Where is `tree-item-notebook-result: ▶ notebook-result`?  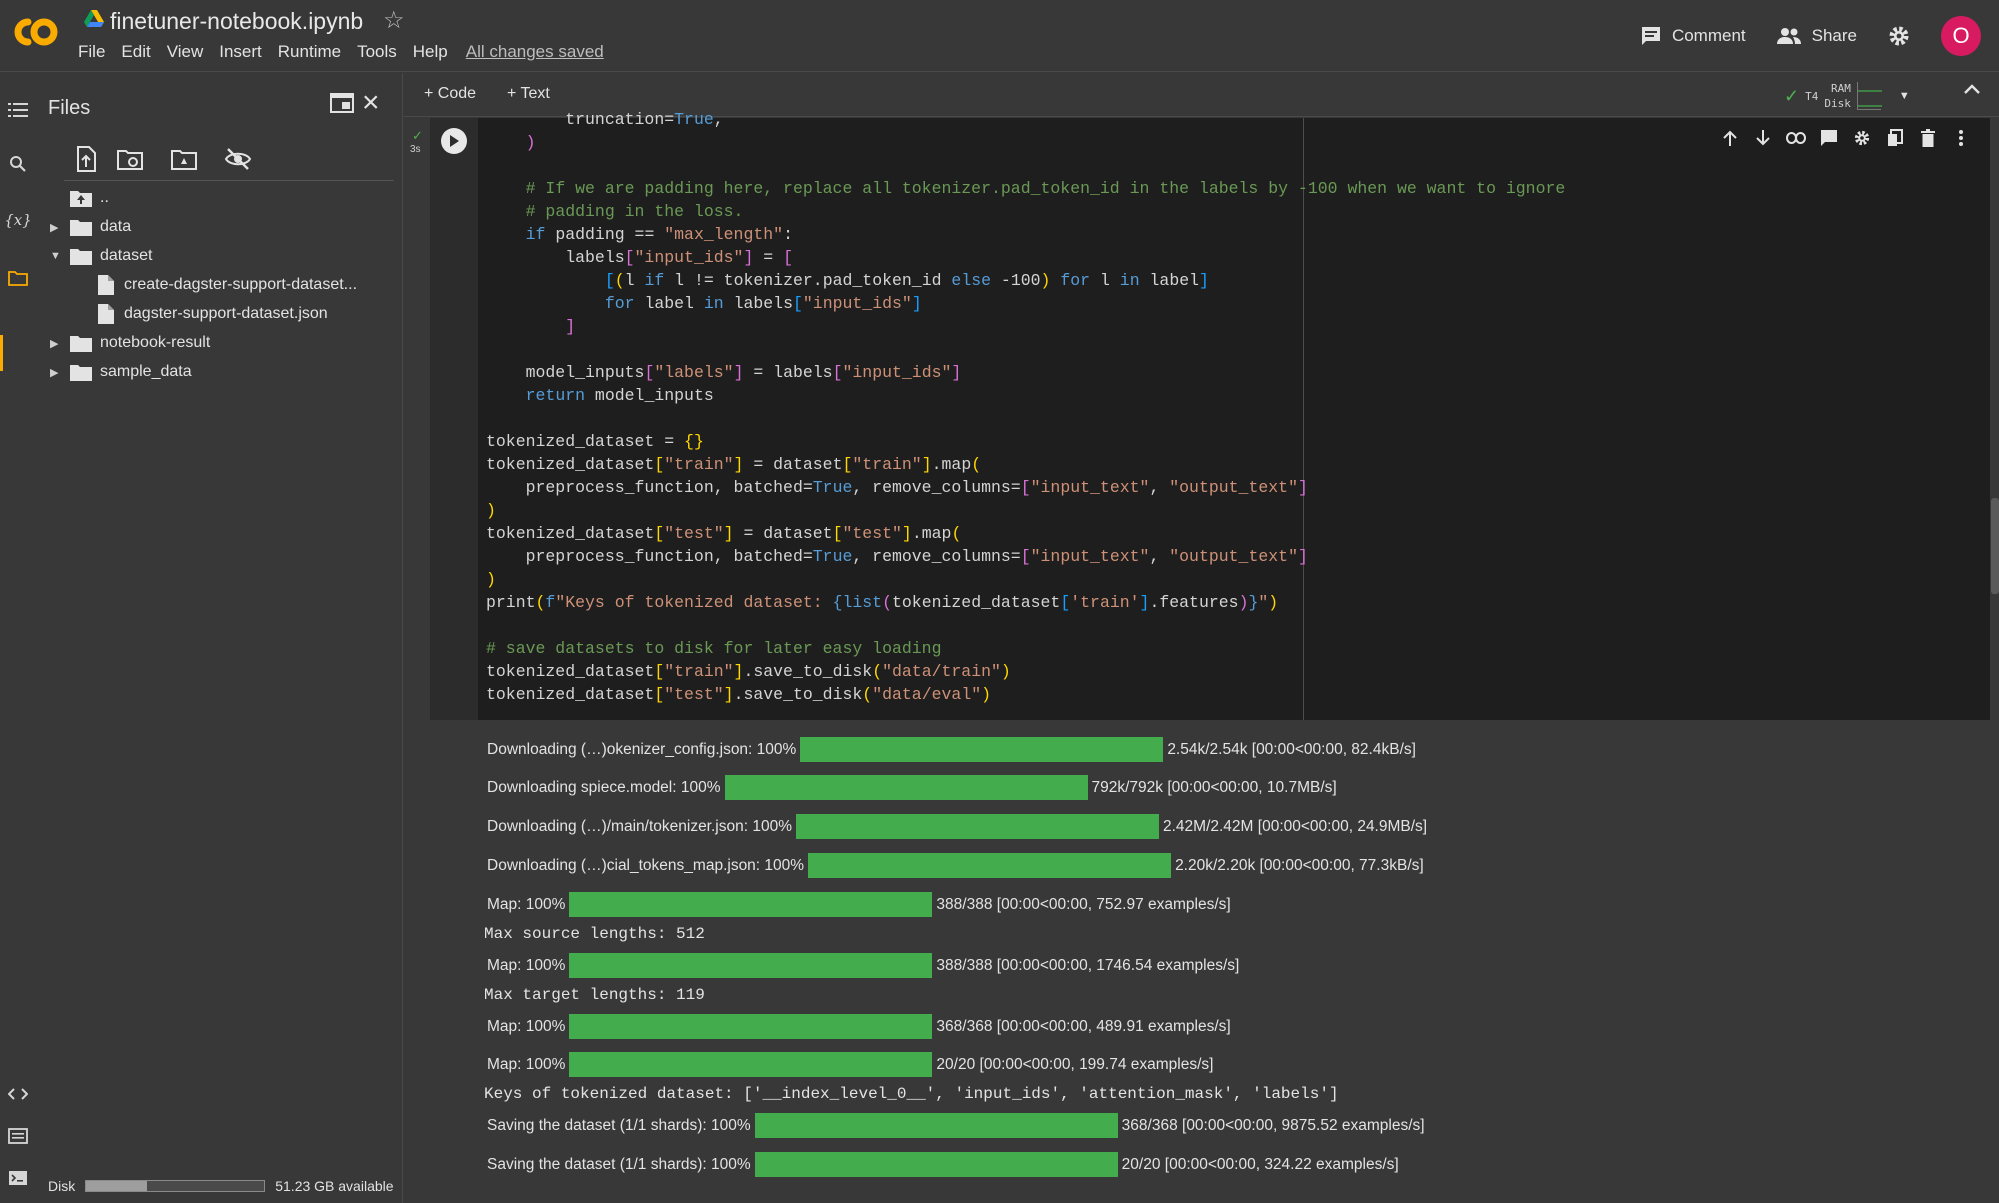
tree-item-notebook-result: ▶ notebook-result is located at coordinates (130, 343).